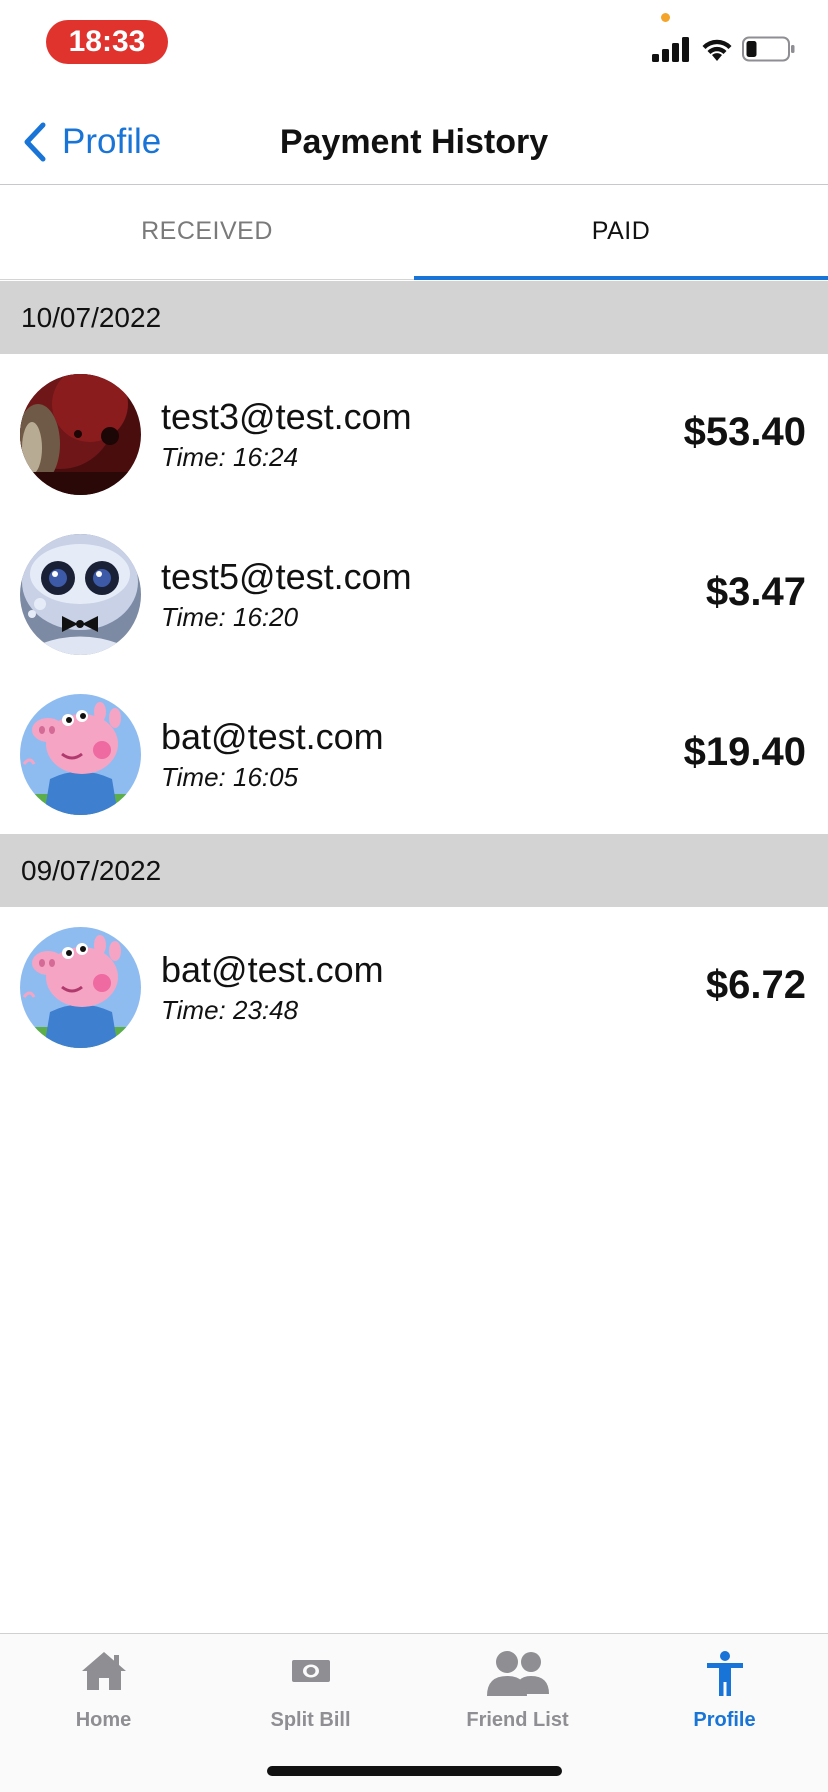 This screenshot has width=828, height=1792. I want to click on page-title: Payment History, so click(414, 142).